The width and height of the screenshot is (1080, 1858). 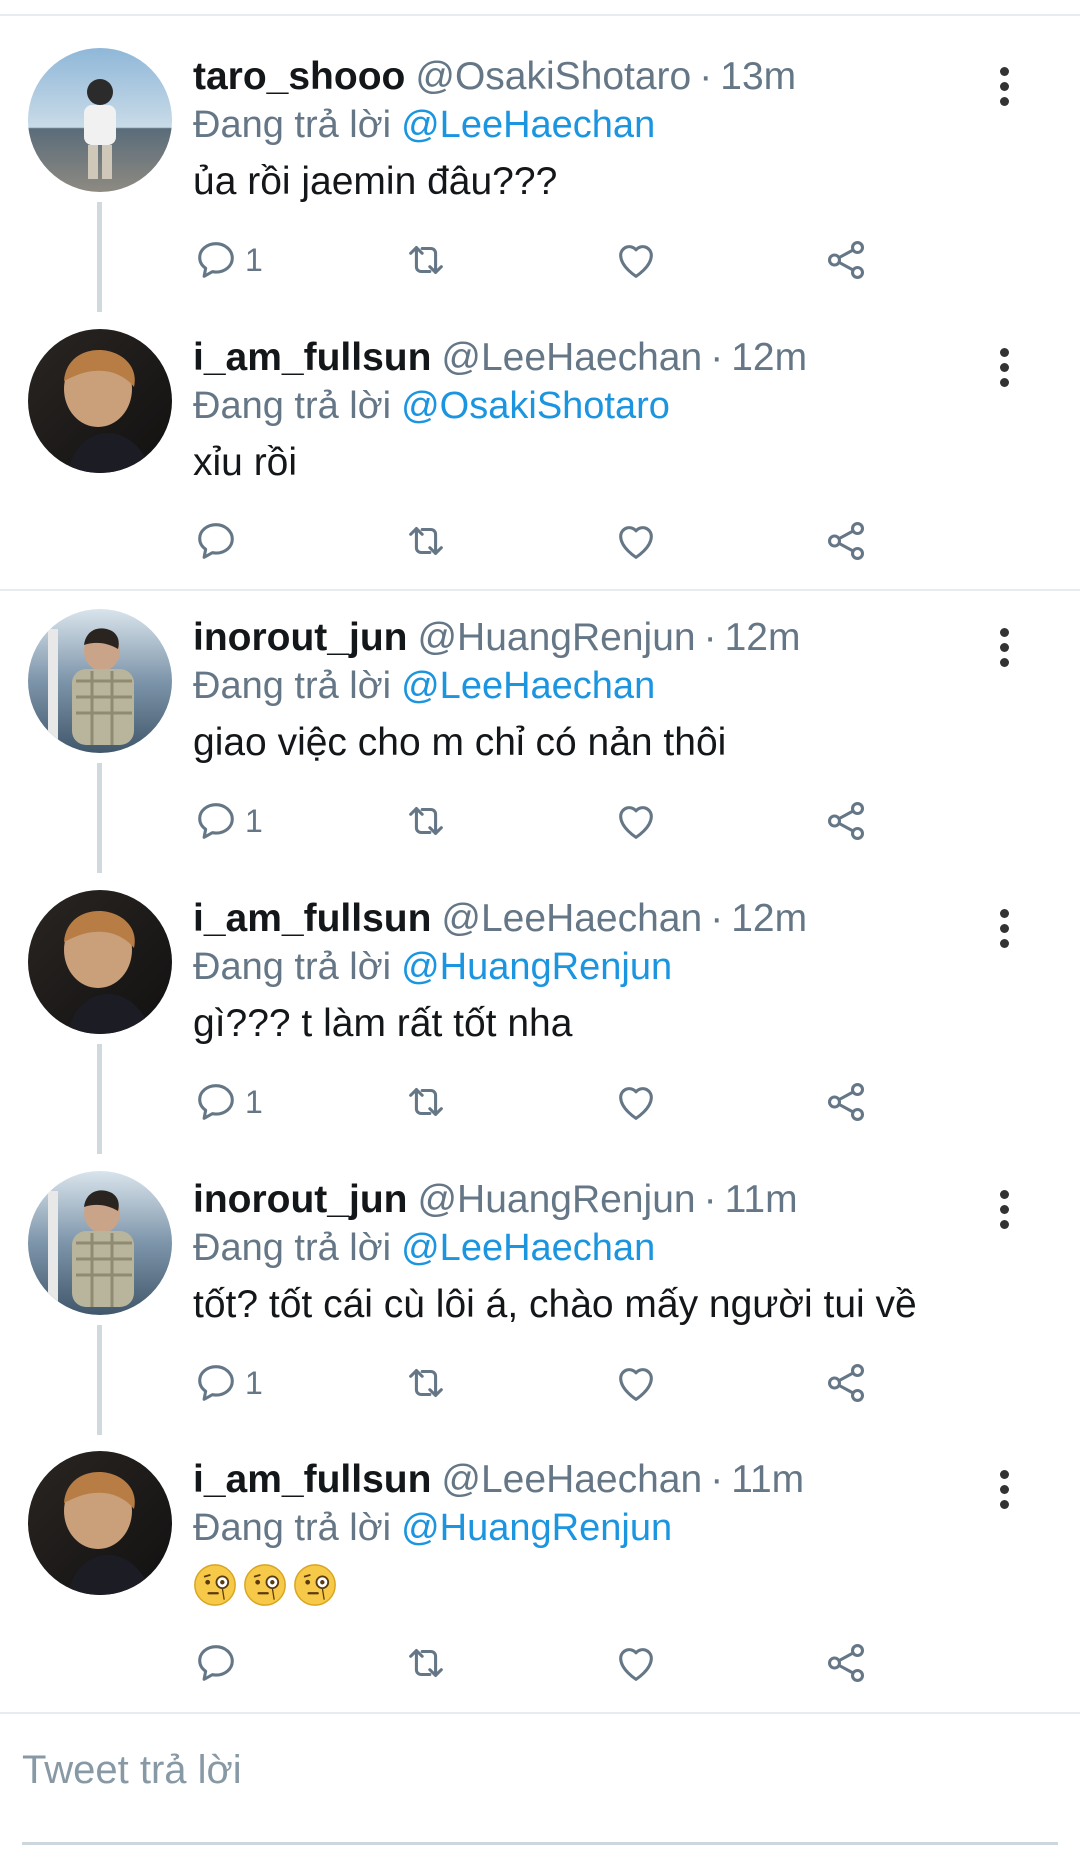 I want to click on tweet-header: i_am_fullsun @LeeHaechan · 12m, so click(x=500, y=358).